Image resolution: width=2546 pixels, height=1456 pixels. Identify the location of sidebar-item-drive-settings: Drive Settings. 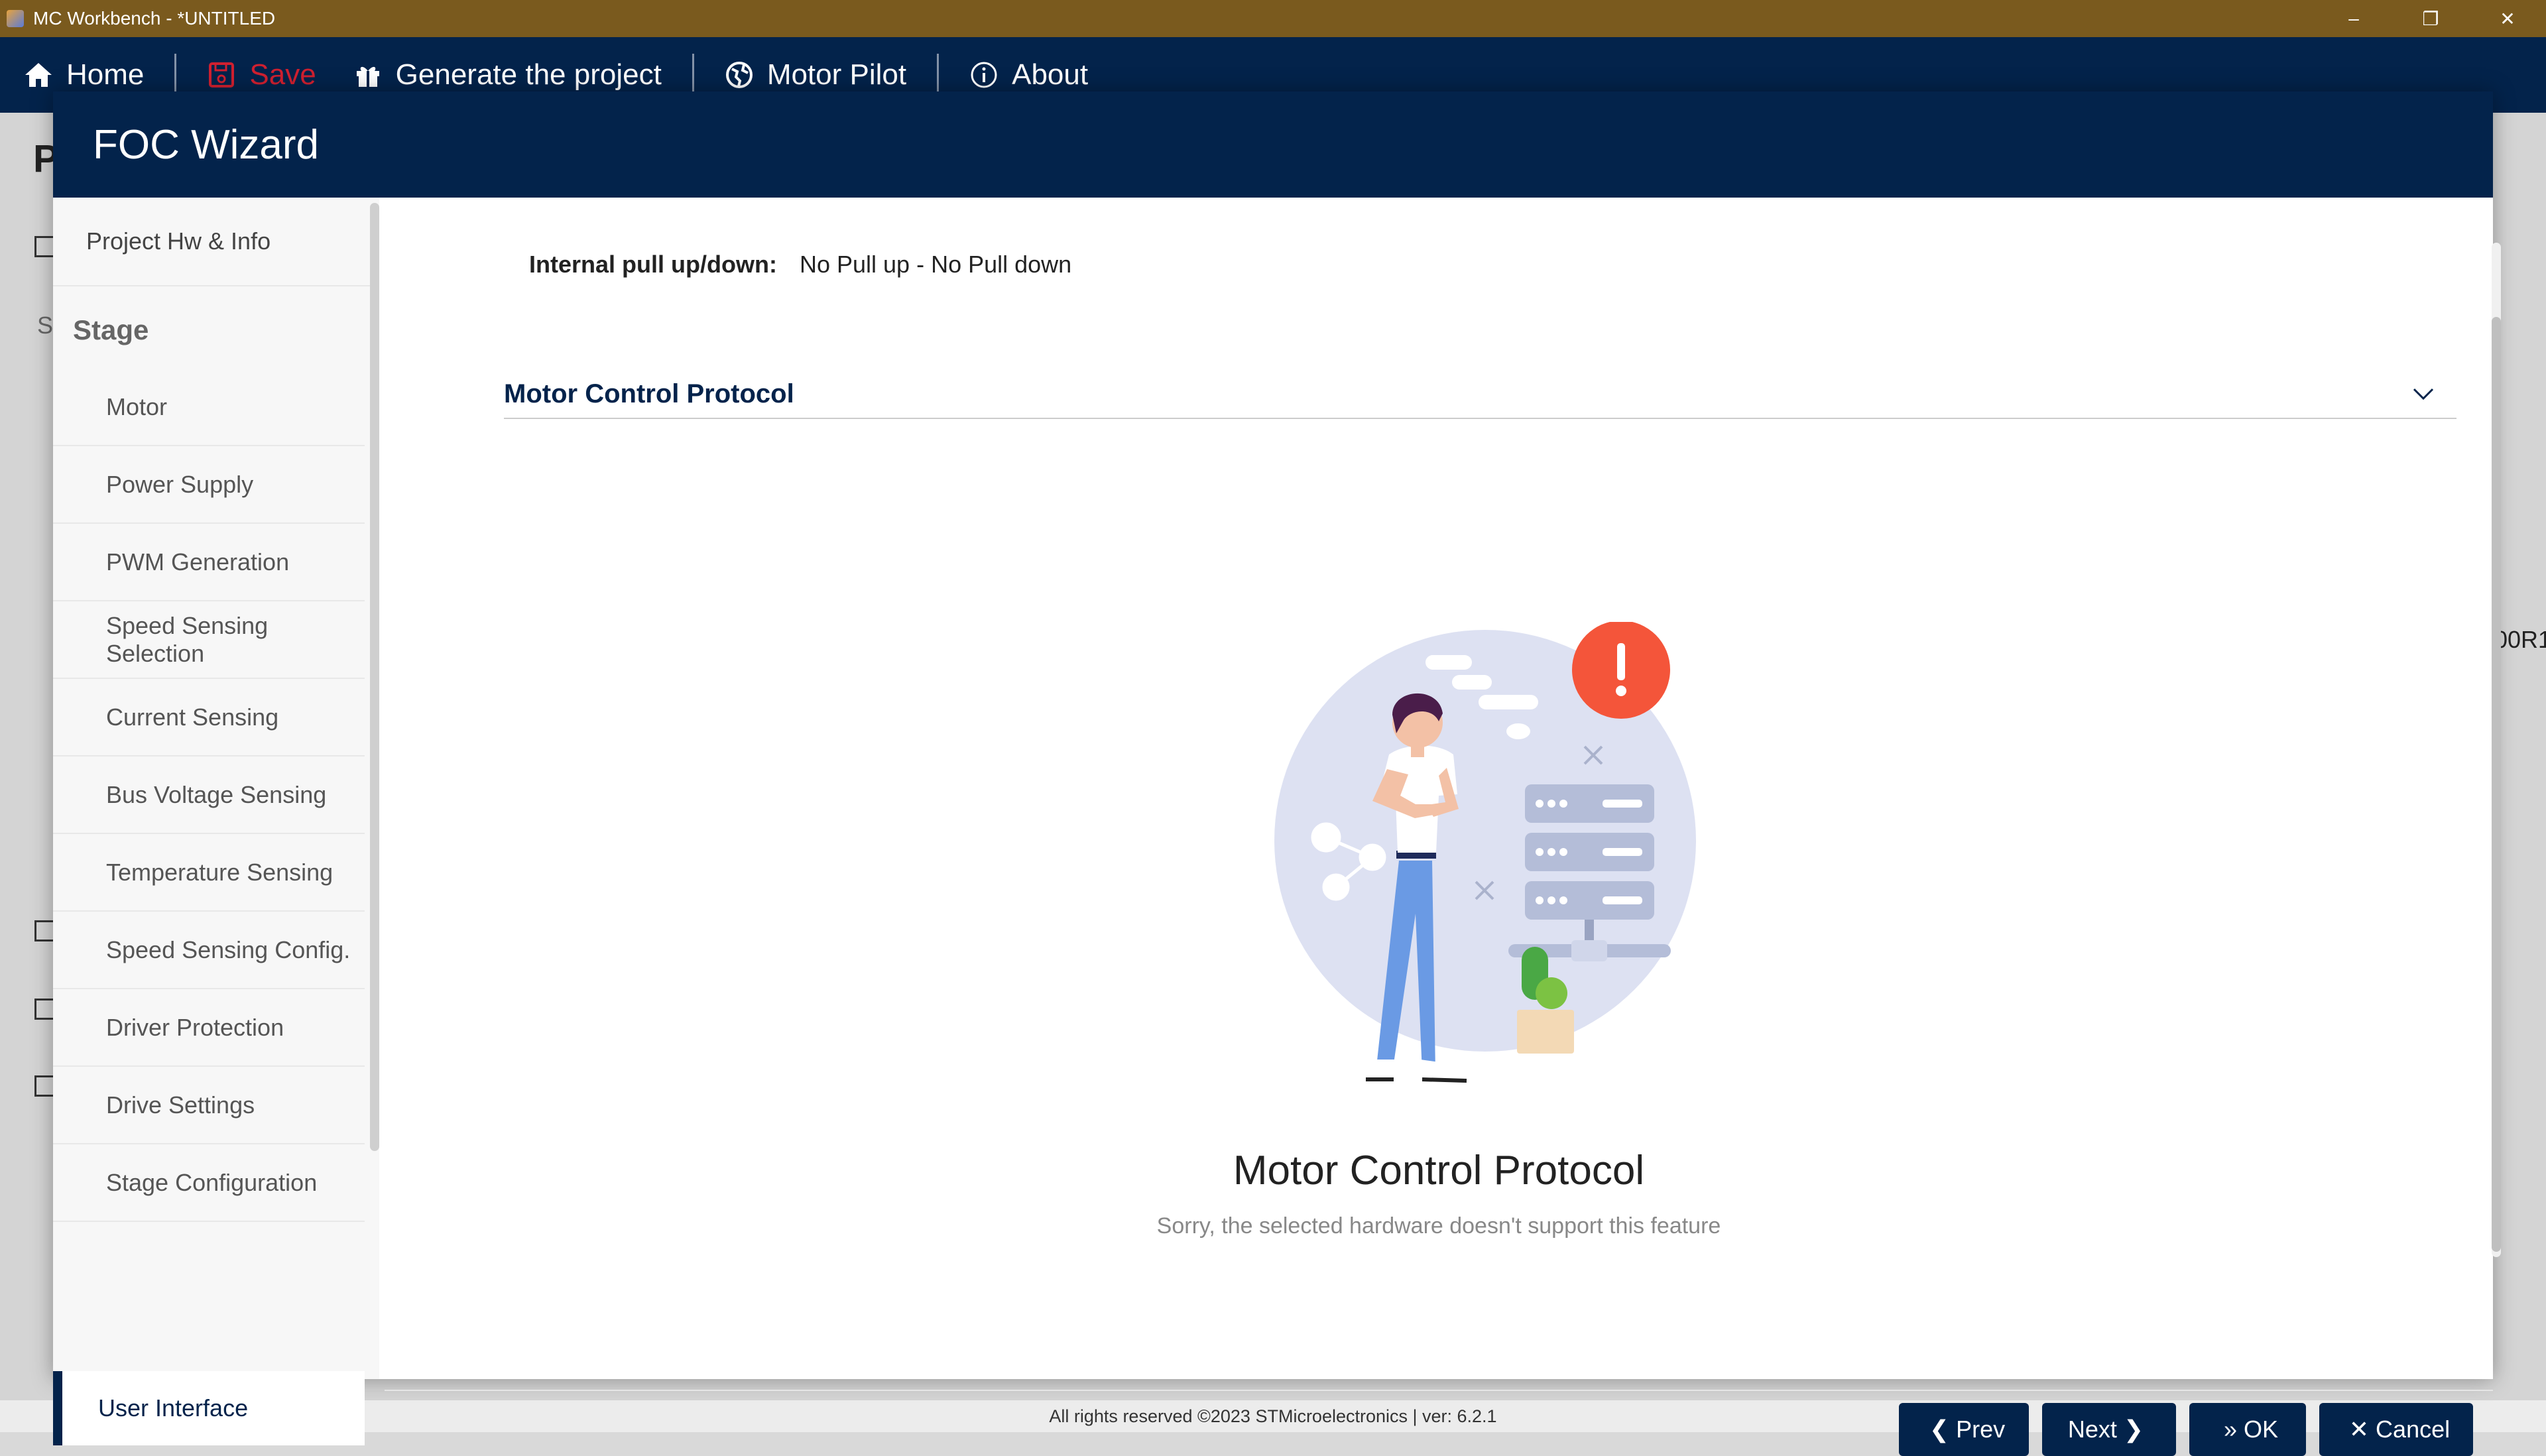
(209, 1105).